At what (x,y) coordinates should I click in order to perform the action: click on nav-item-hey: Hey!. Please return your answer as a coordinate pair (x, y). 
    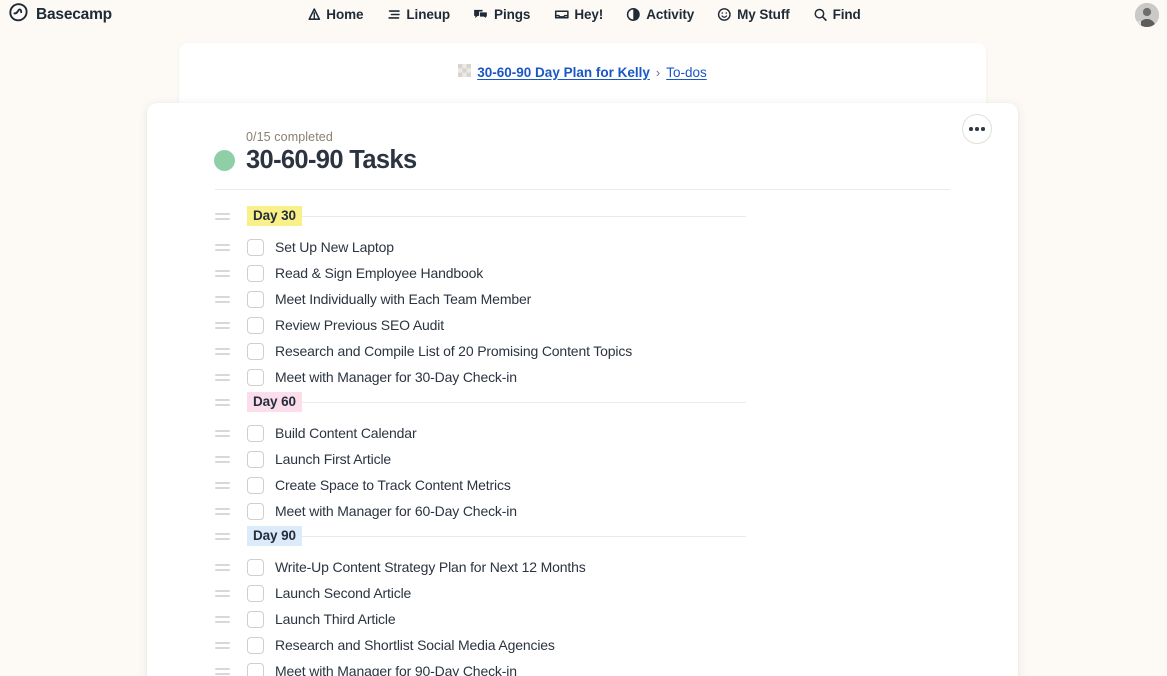
    Looking at the image, I should click on (578, 14).